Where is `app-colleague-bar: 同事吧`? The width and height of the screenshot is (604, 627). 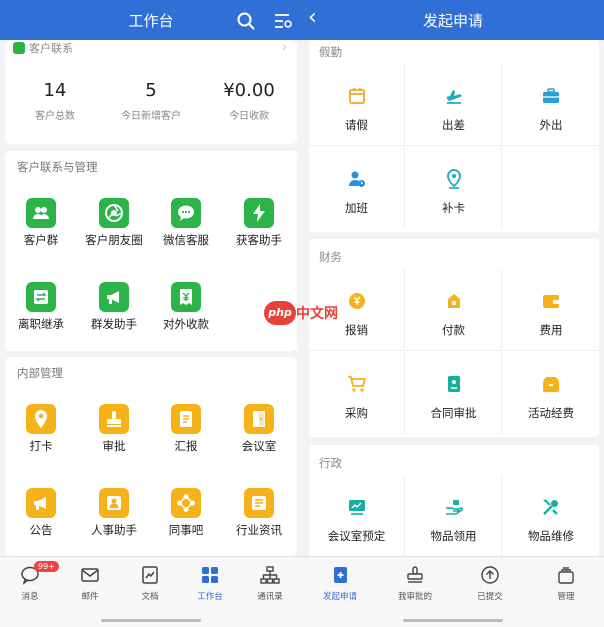 app-colleague-bar: 同事吧 is located at coordinates (186, 512).